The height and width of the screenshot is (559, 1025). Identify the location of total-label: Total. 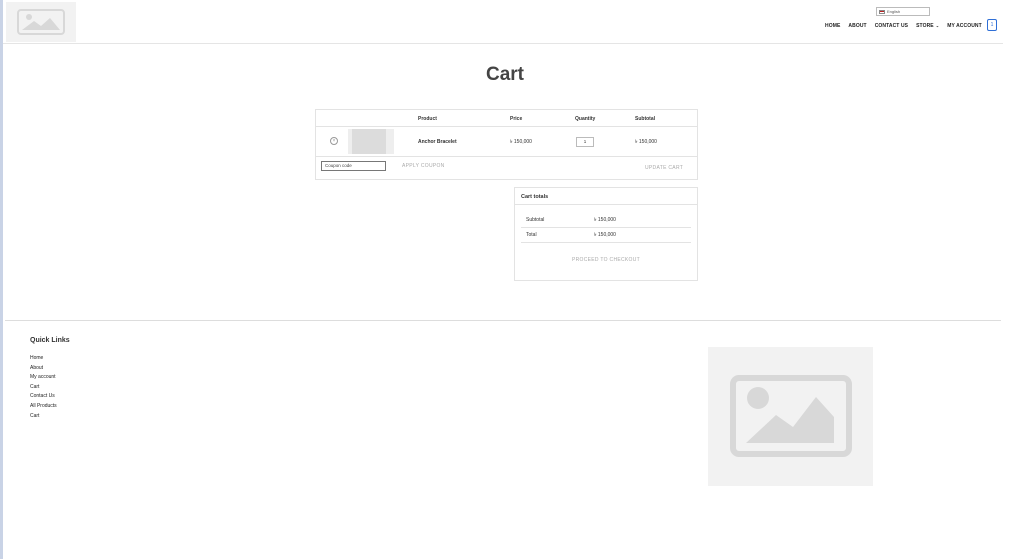
(531, 235).